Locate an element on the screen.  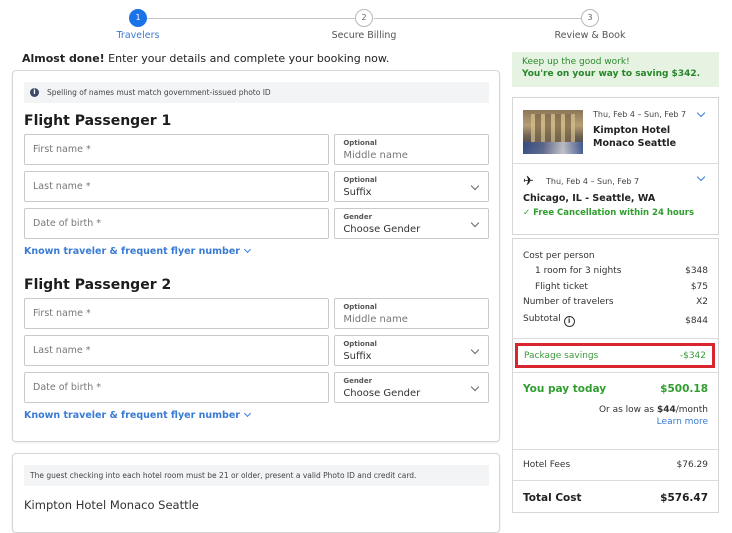
passenger-1-first-name-input: First name * is located at coordinates (177, 149).